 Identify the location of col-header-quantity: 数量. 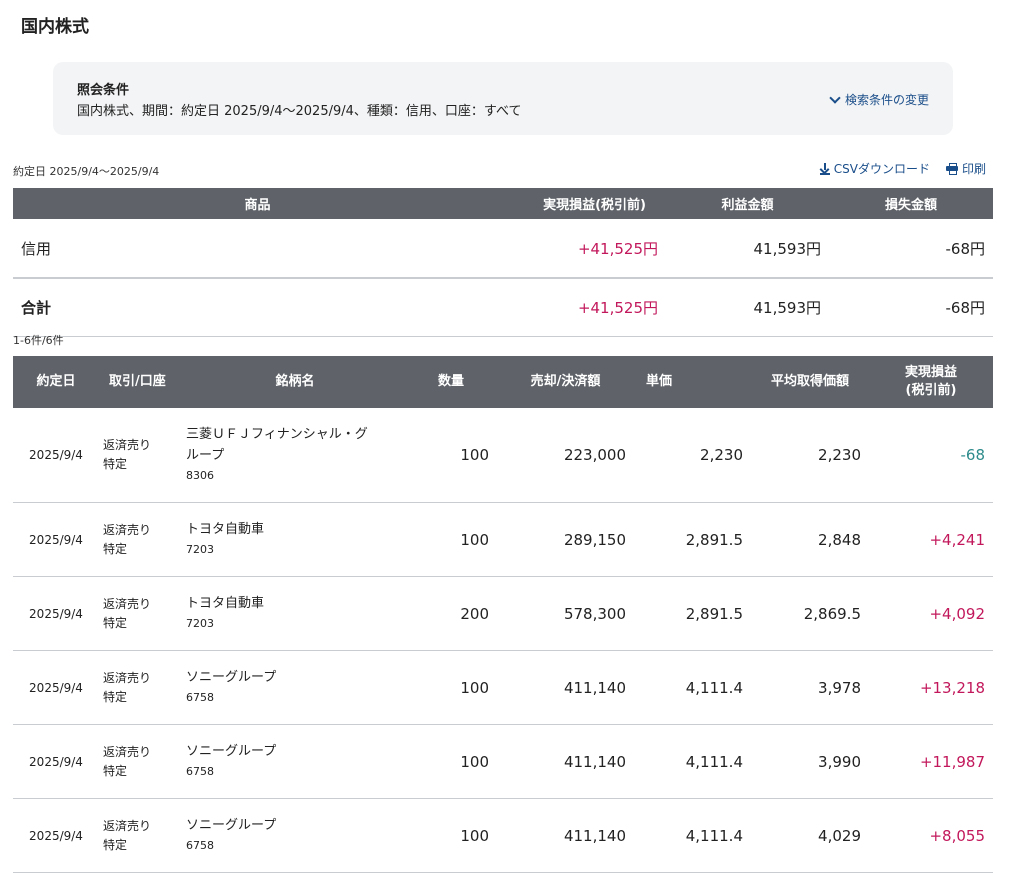
(451, 382).